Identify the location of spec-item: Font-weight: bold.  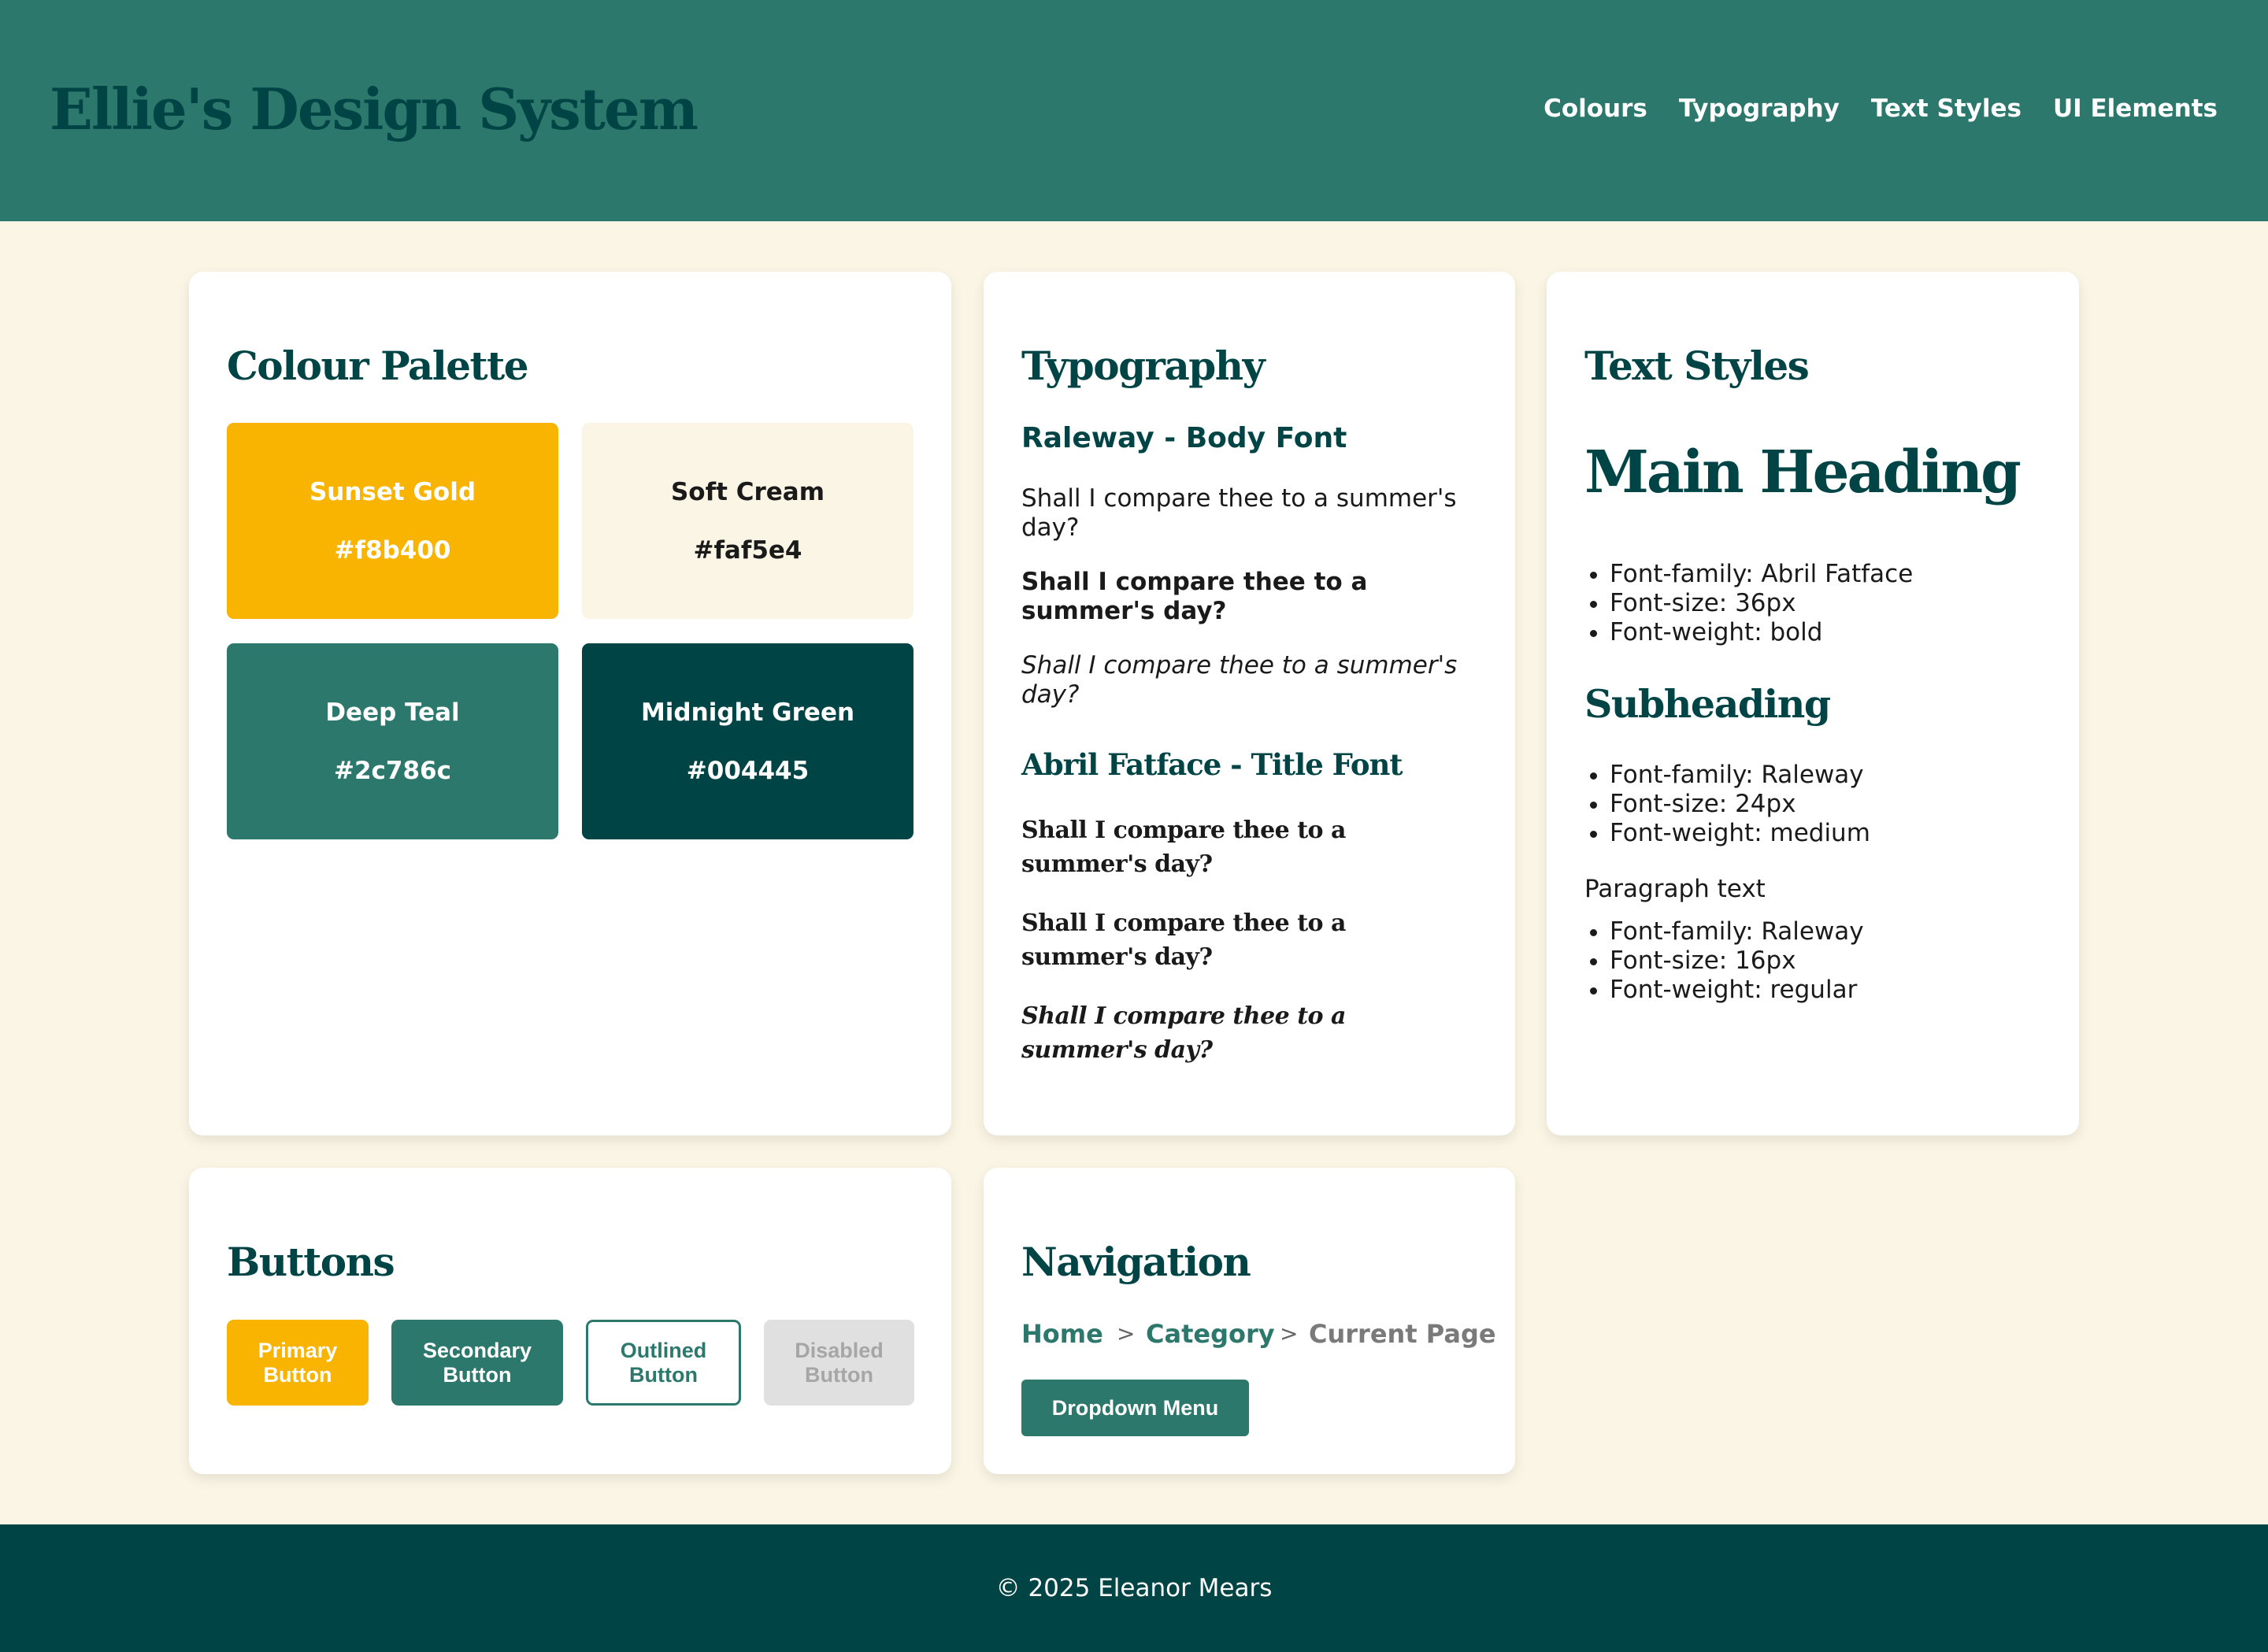
(1761, 632).